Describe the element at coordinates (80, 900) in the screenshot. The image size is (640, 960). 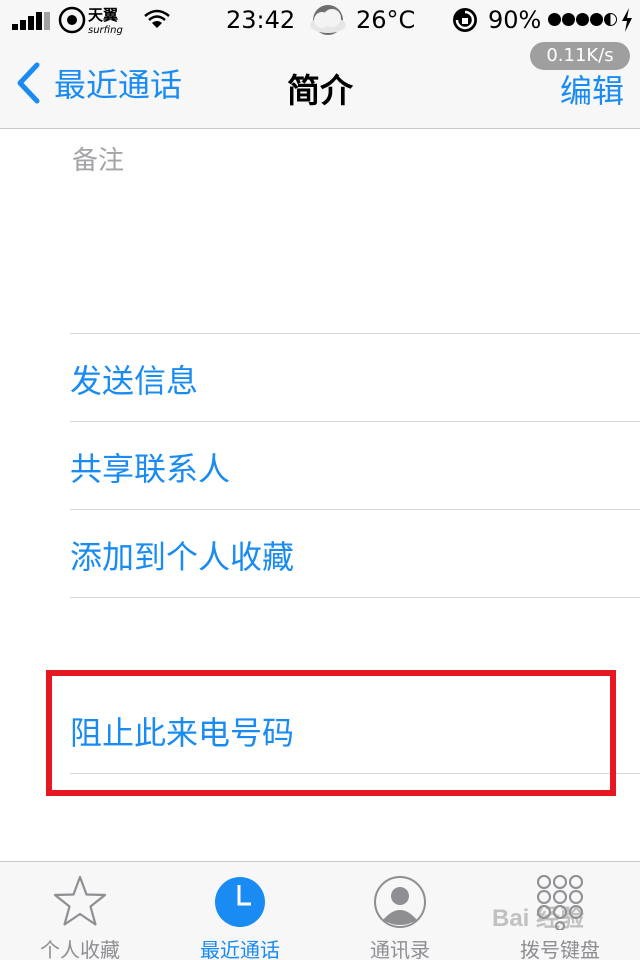
I see `star-icon` at that location.